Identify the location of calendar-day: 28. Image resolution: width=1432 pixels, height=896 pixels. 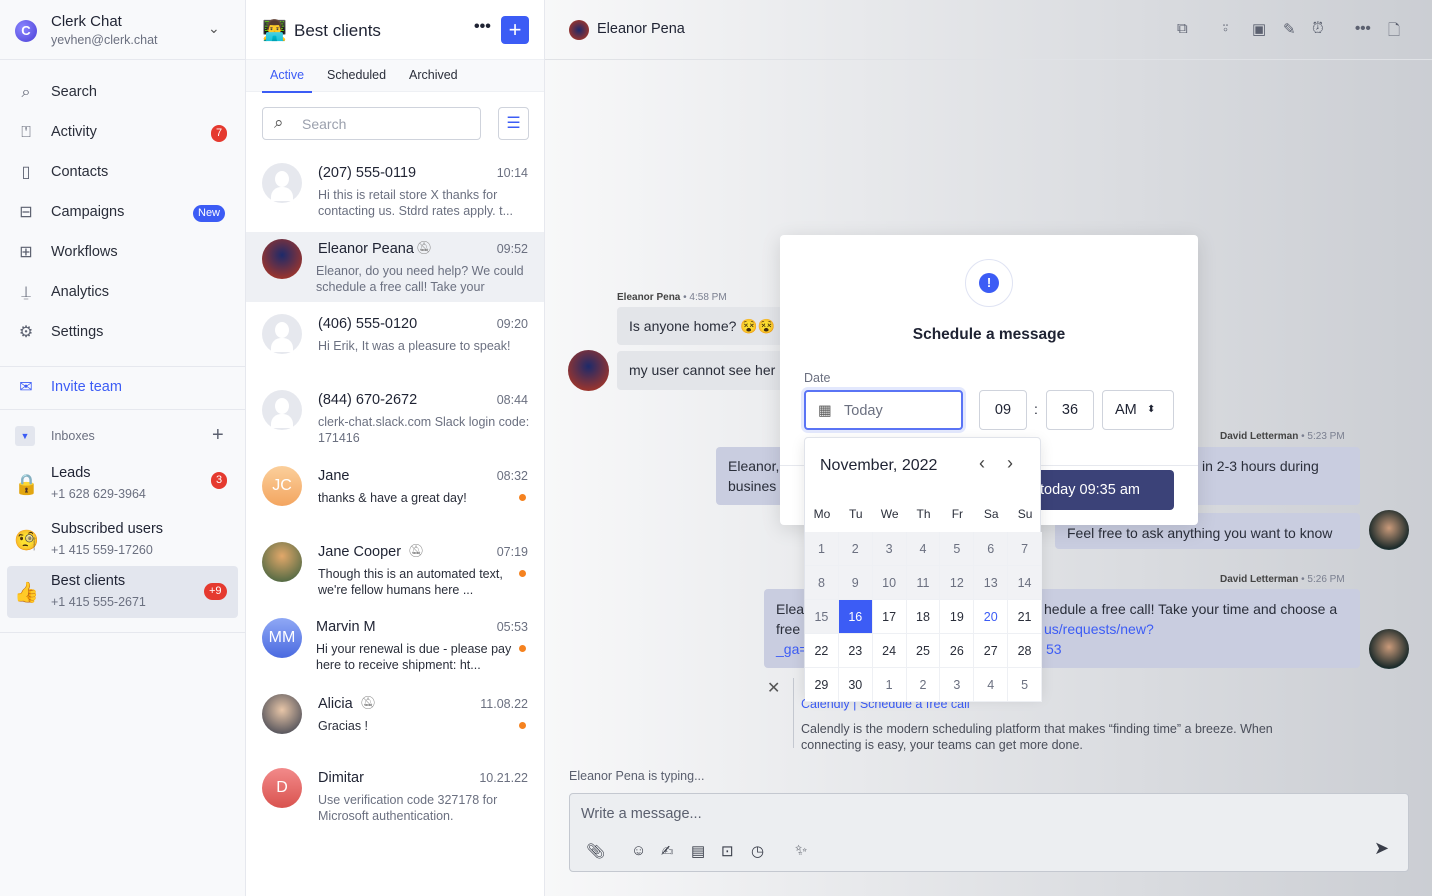
(1025, 651).